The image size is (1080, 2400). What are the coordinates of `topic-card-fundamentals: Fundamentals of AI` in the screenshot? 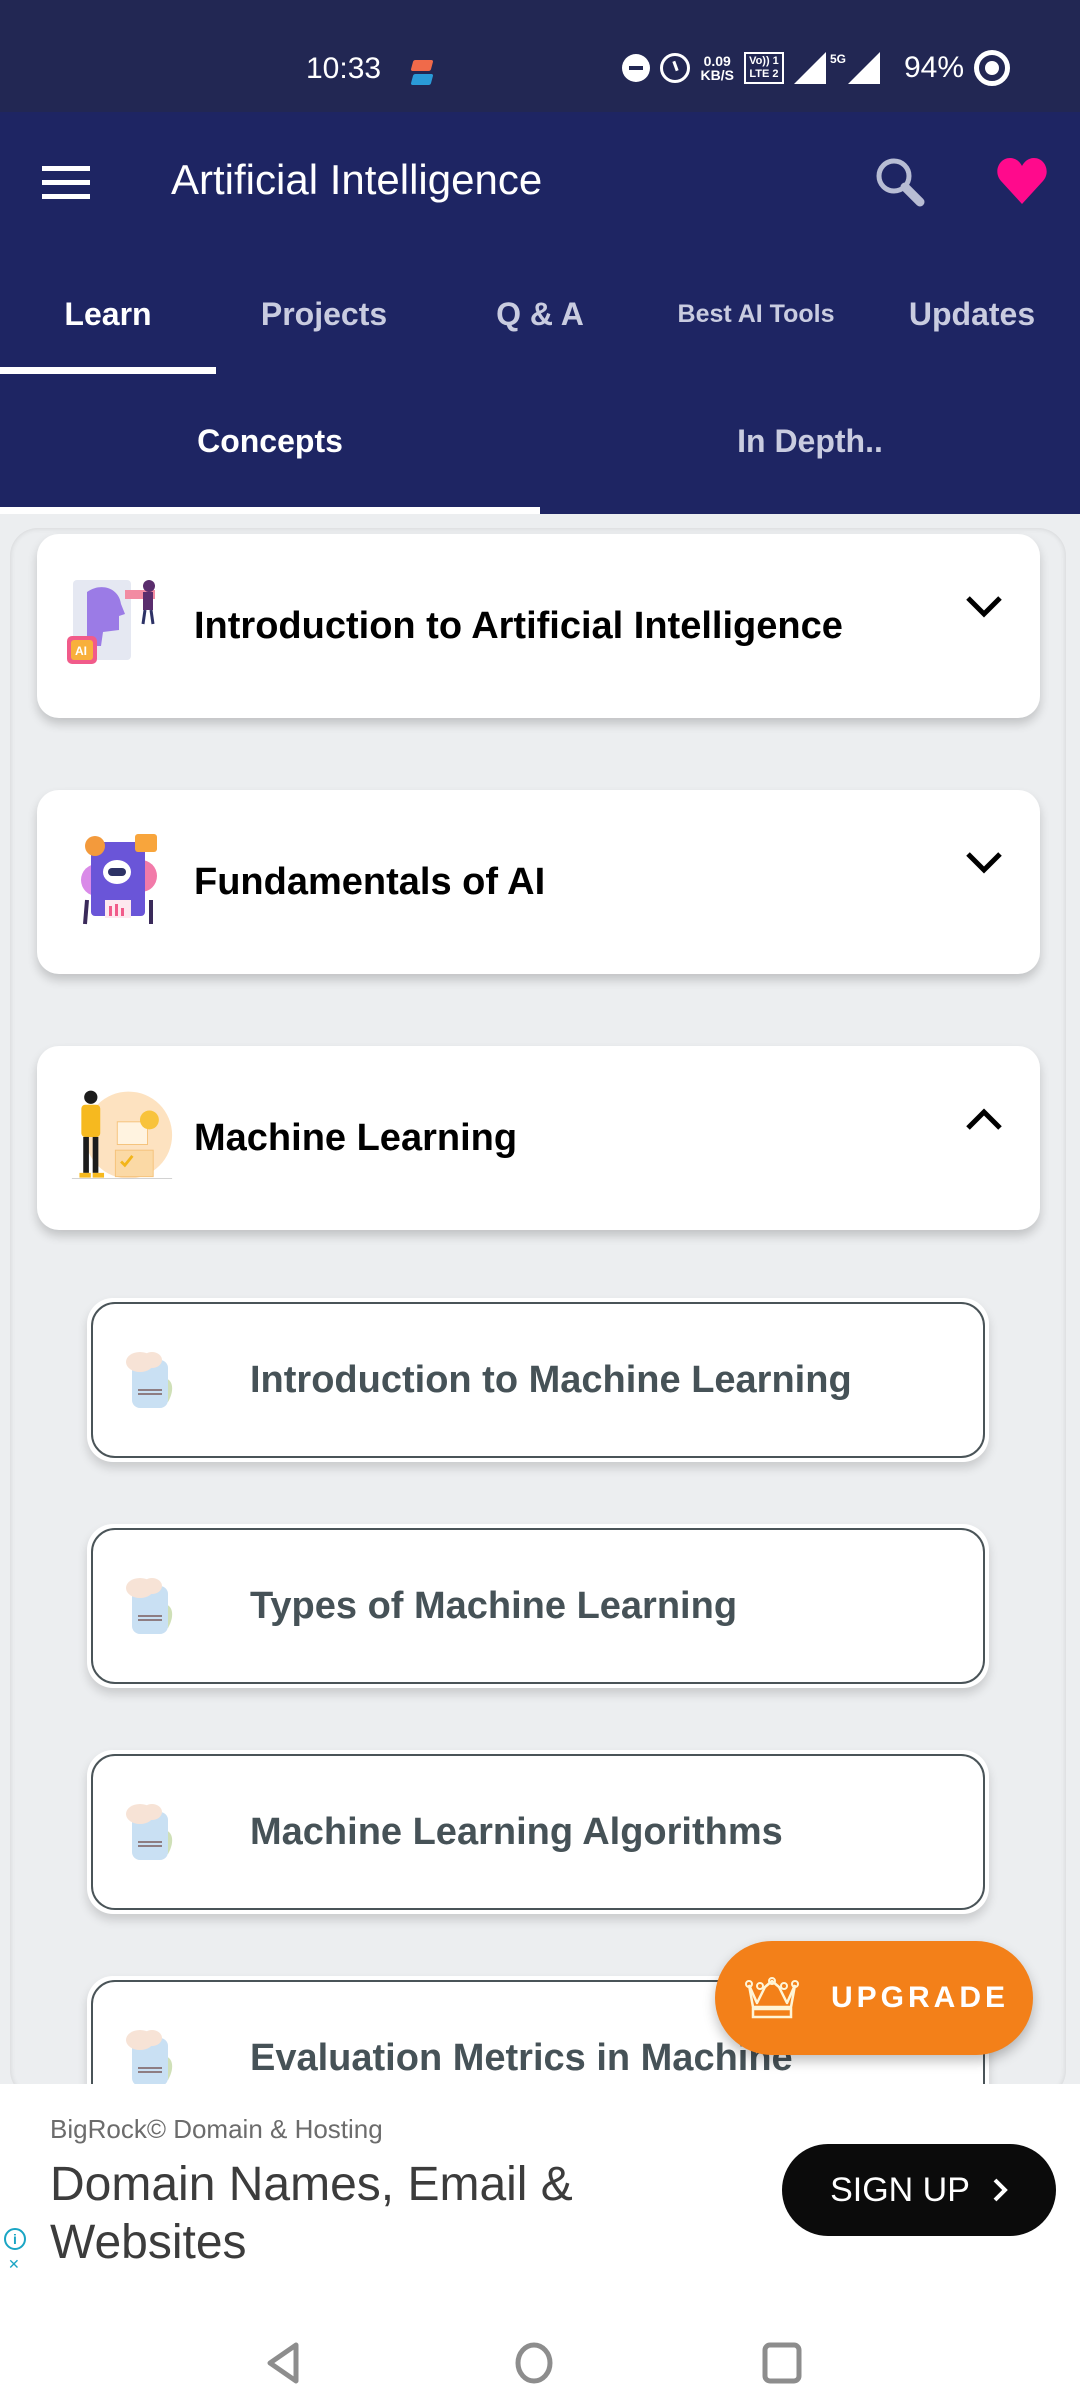 It's located at (538, 882).